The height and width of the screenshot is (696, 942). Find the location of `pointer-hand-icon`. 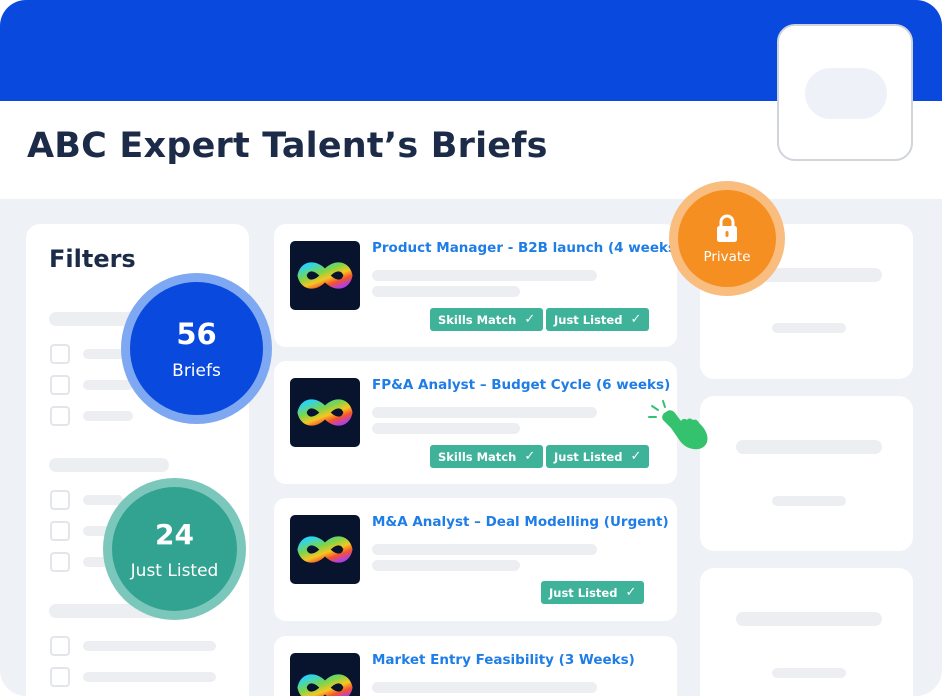

pointer-hand-icon is located at coordinates (678, 425).